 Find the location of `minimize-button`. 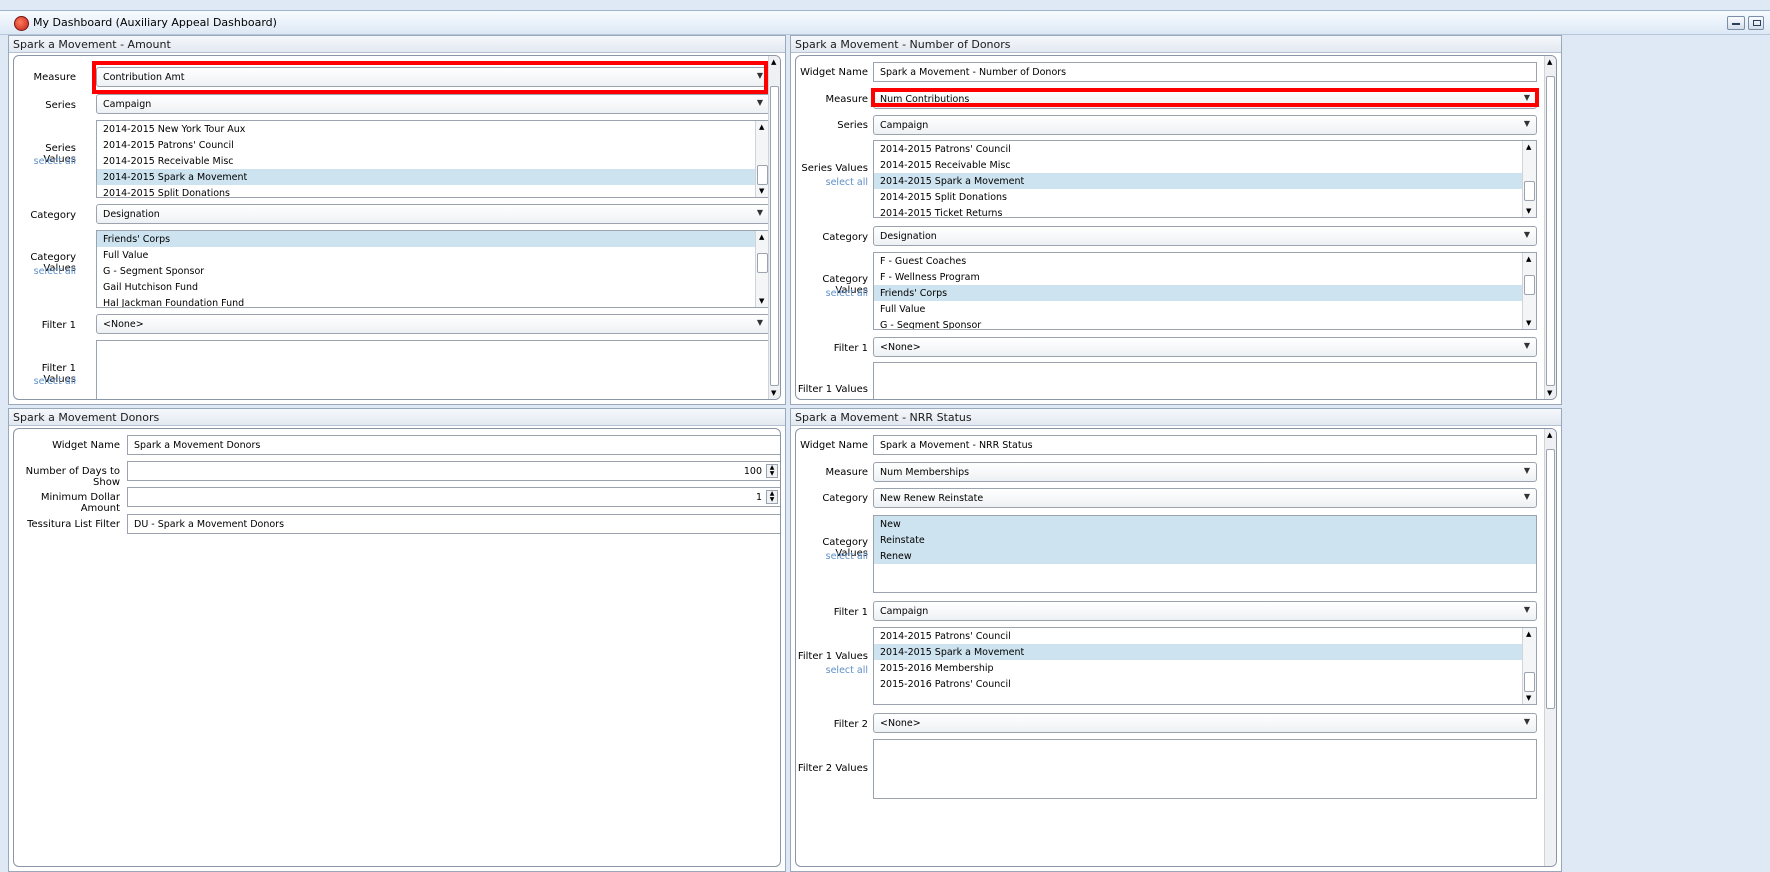

minimize-button is located at coordinates (1736, 23).